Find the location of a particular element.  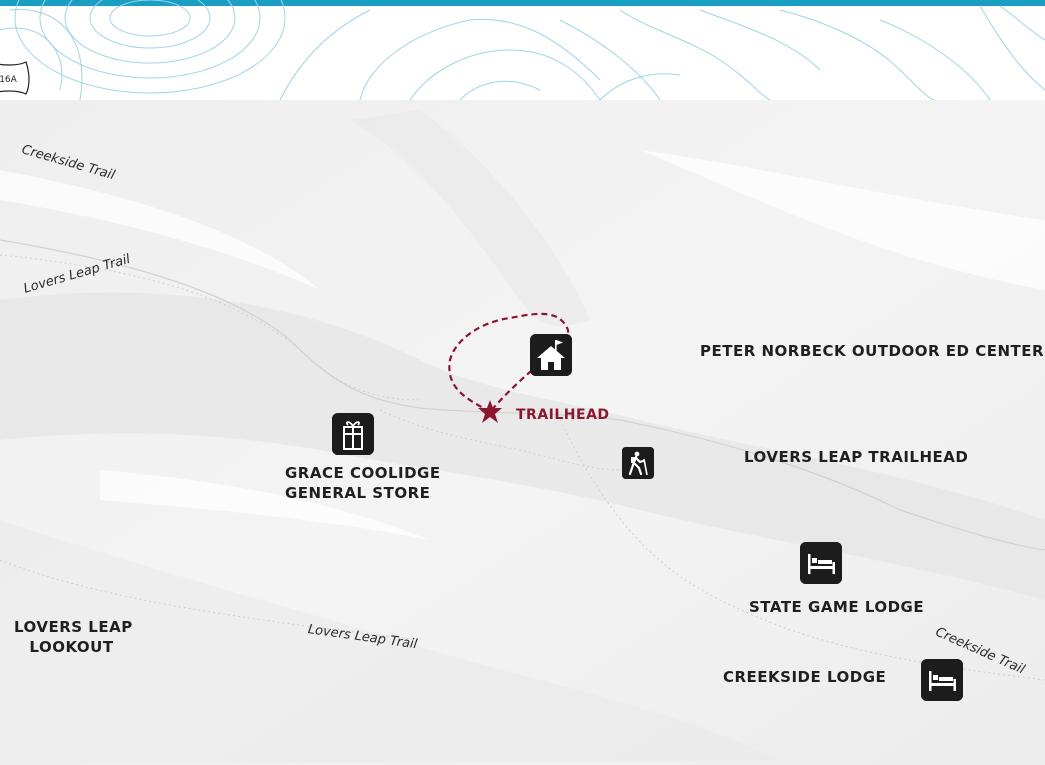

gift-box-icon is located at coordinates (353, 434).